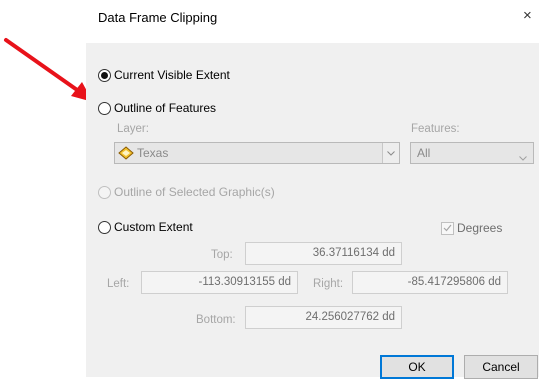 This screenshot has width=543, height=381. What do you see at coordinates (118, 284) in the screenshot?
I see `left-label: Left:` at bounding box center [118, 284].